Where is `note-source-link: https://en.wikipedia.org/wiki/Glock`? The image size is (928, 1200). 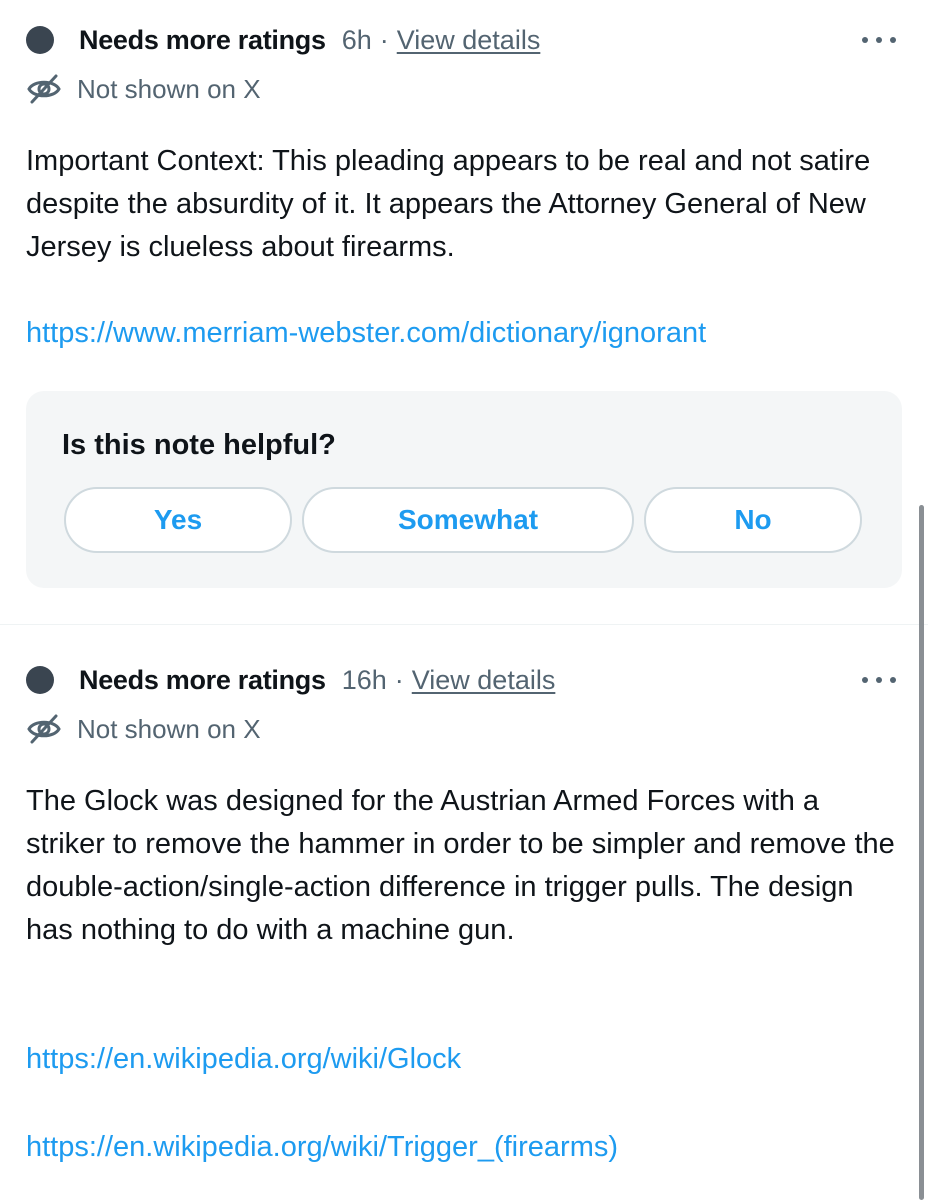 note-source-link: https://en.wikipedia.org/wiki/Glock is located at coordinates (243, 1059).